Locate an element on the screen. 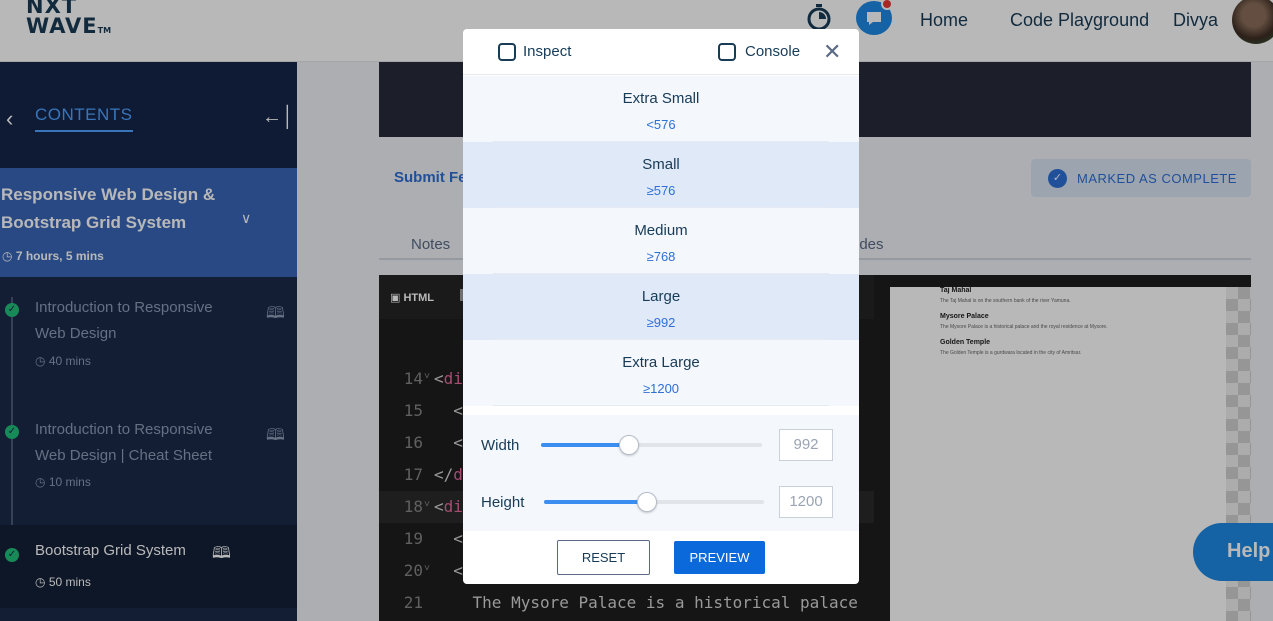 The width and height of the screenshot is (1273, 621). breakpoint-name: Large is located at coordinates (661, 296).